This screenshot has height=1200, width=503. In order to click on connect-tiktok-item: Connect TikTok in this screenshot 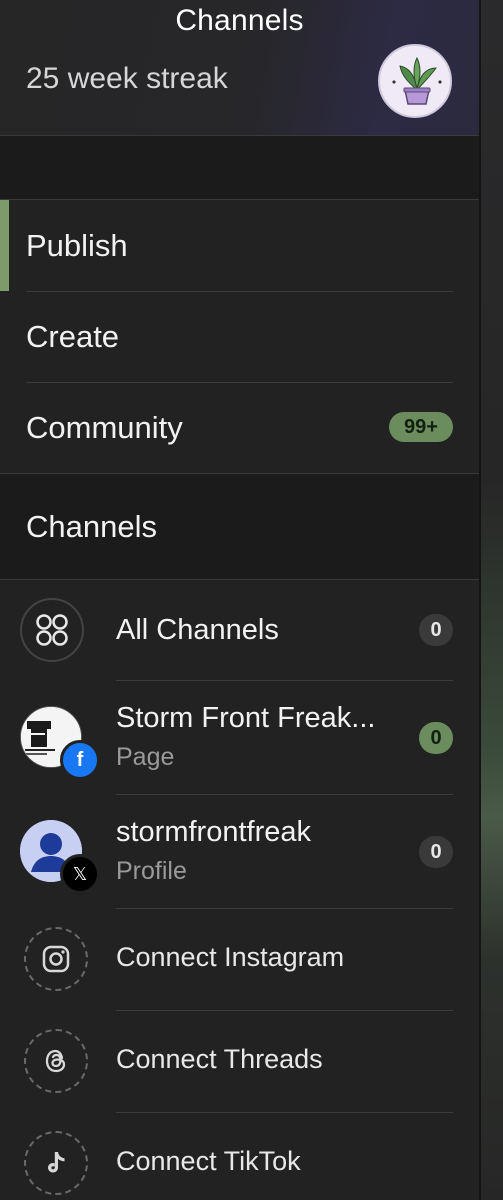, I will do `click(239, 1156)`.